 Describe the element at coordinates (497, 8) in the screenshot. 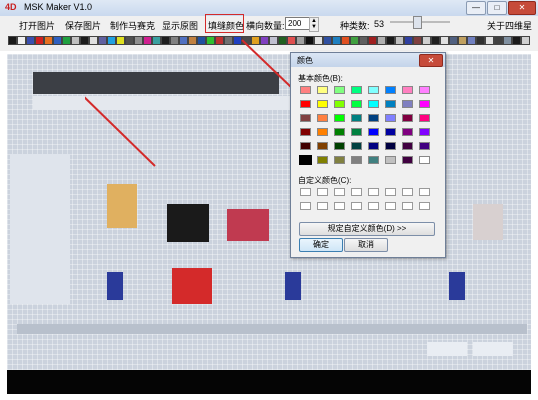

I see `maximize-button: □` at that location.